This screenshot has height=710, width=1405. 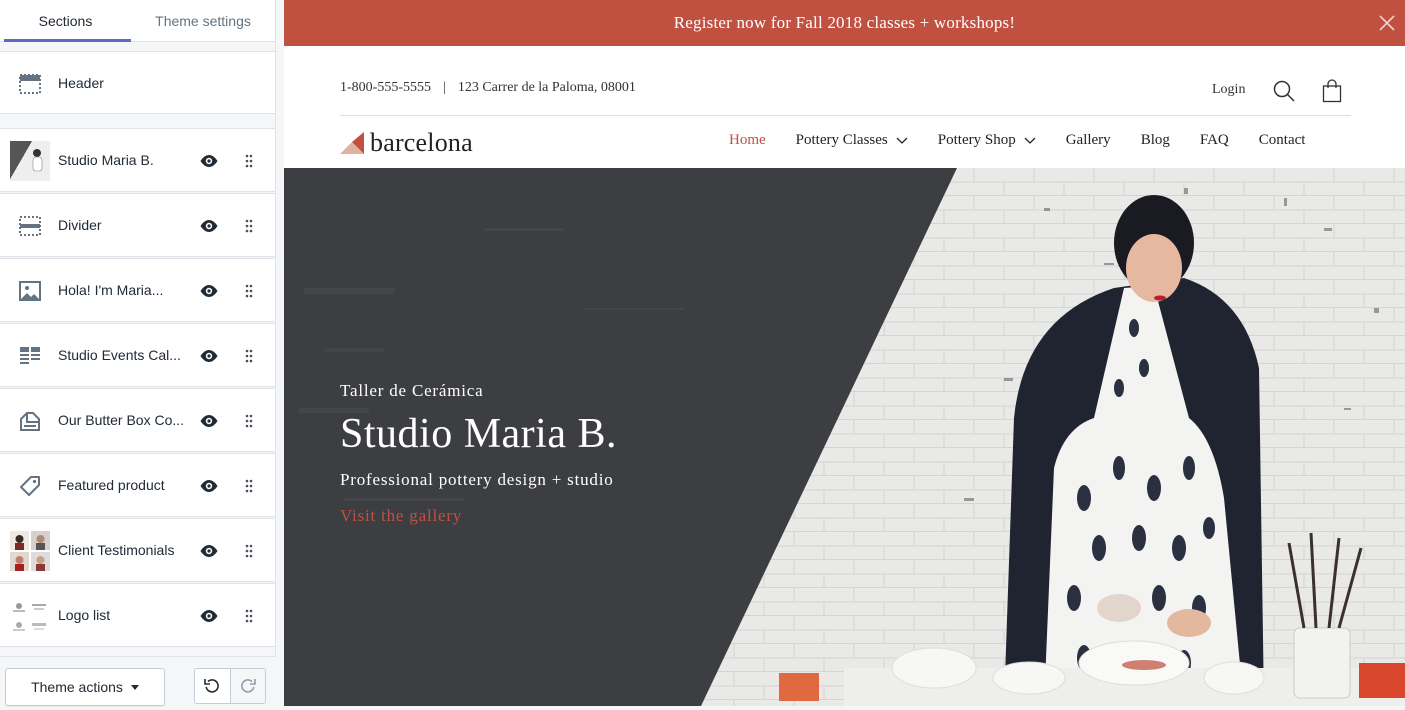 I want to click on theme-actions-button: Theme actions, so click(x=85, y=687).